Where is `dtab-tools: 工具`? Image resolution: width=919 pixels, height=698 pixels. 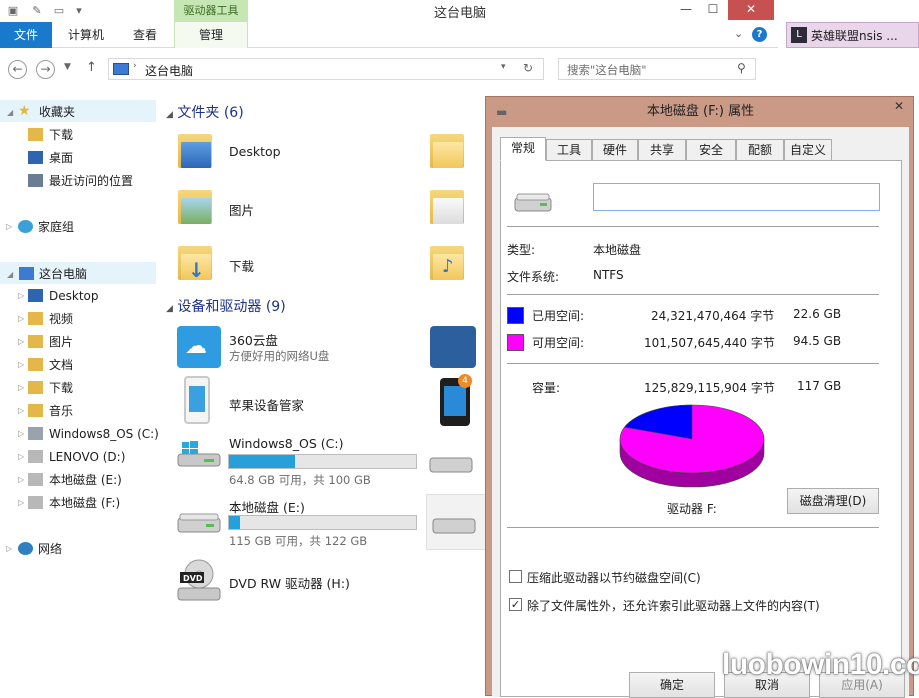
dtab-tools: 工具 is located at coordinates (569, 150).